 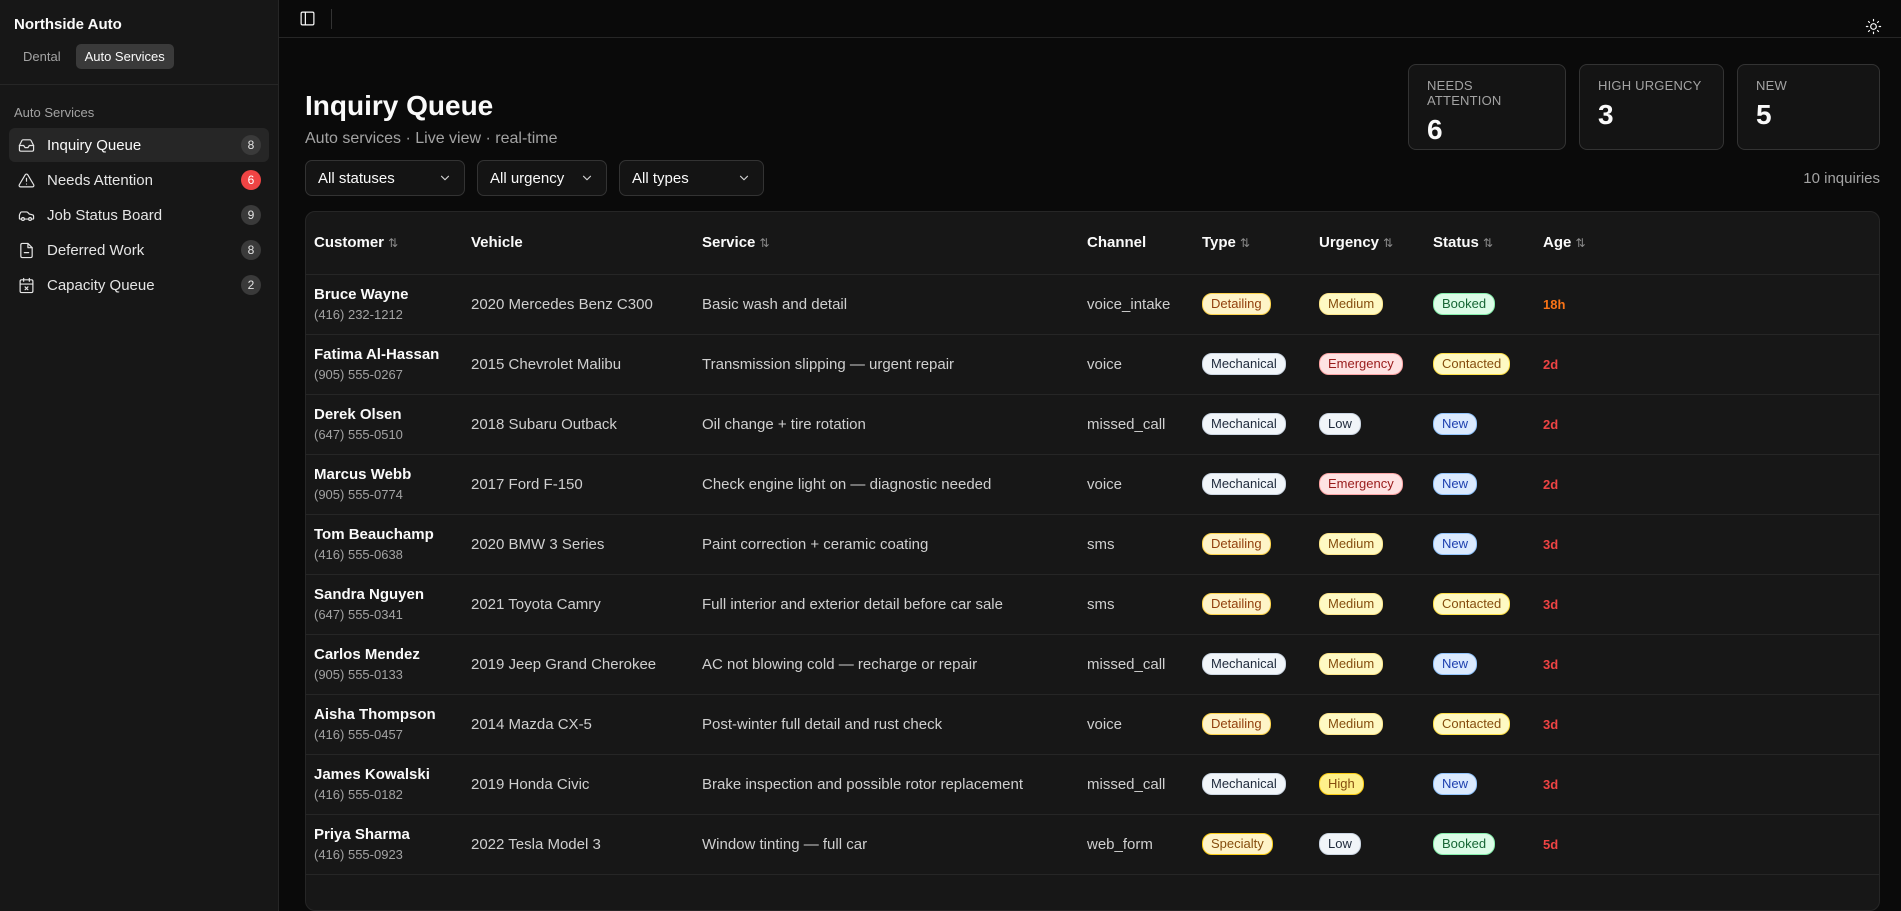 What do you see at coordinates (139, 285) in the screenshot?
I see `sidebar-item-capacity-queue: Capacity Queue 2` at bounding box center [139, 285].